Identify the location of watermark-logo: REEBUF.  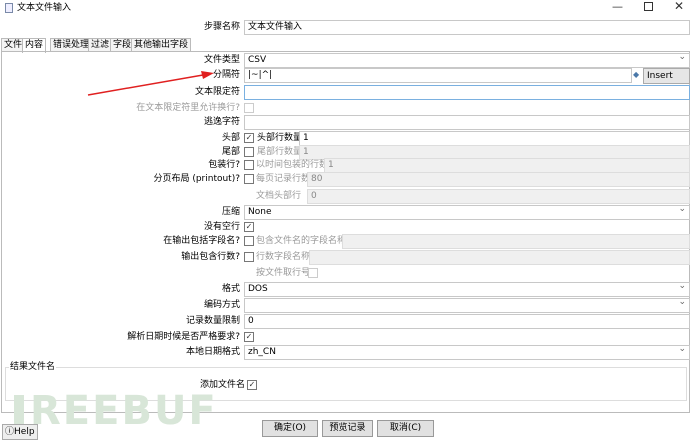
(116, 411).